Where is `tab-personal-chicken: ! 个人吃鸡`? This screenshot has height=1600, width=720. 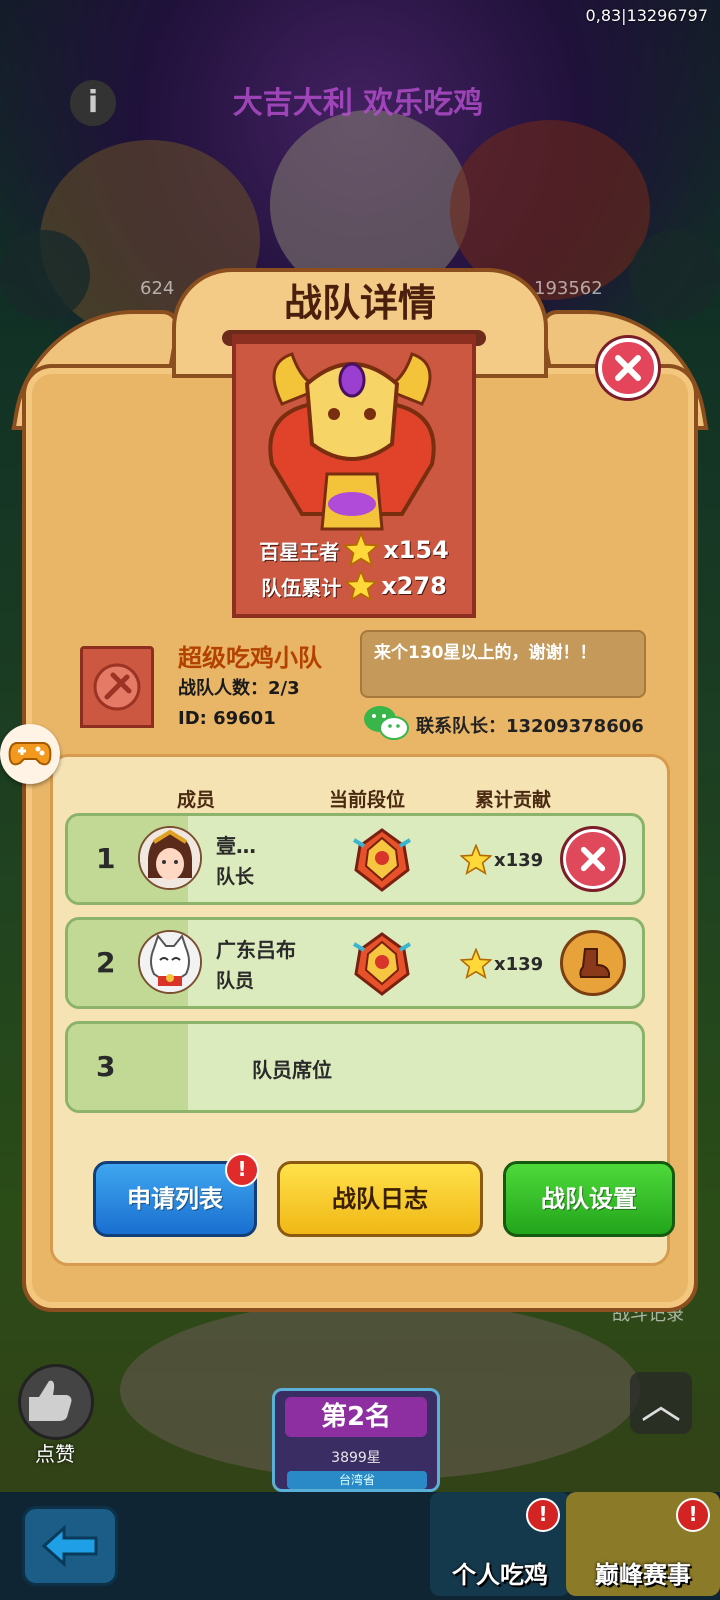 tab-personal-chicken: ! 个人吃鸡 is located at coordinates (500, 1544).